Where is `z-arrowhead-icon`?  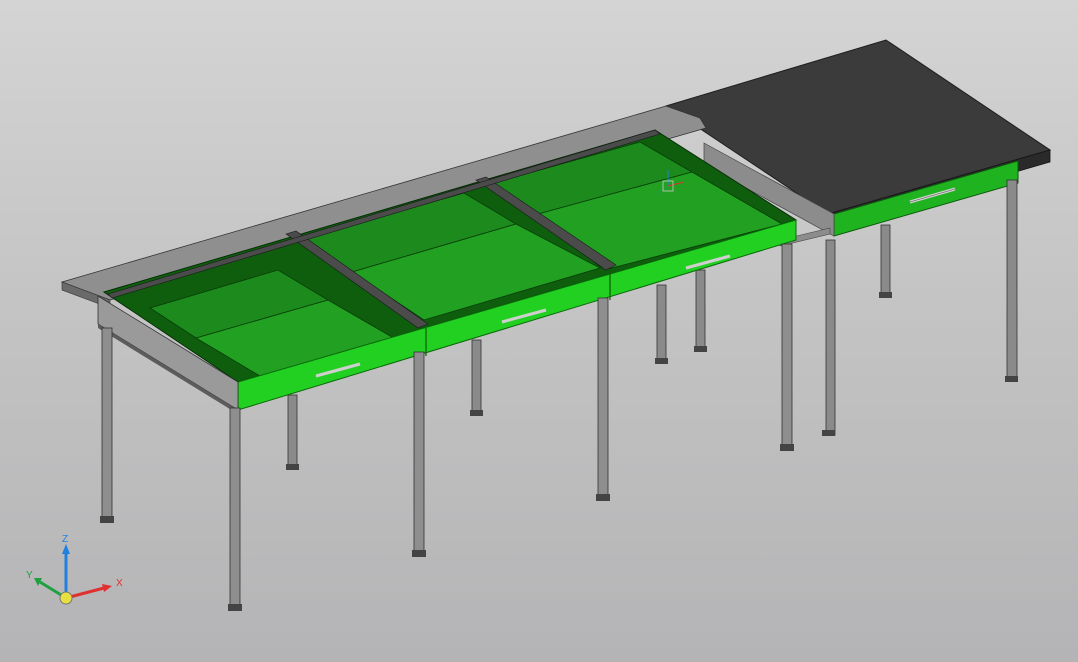
z-arrowhead-icon is located at coordinates (66, 549).